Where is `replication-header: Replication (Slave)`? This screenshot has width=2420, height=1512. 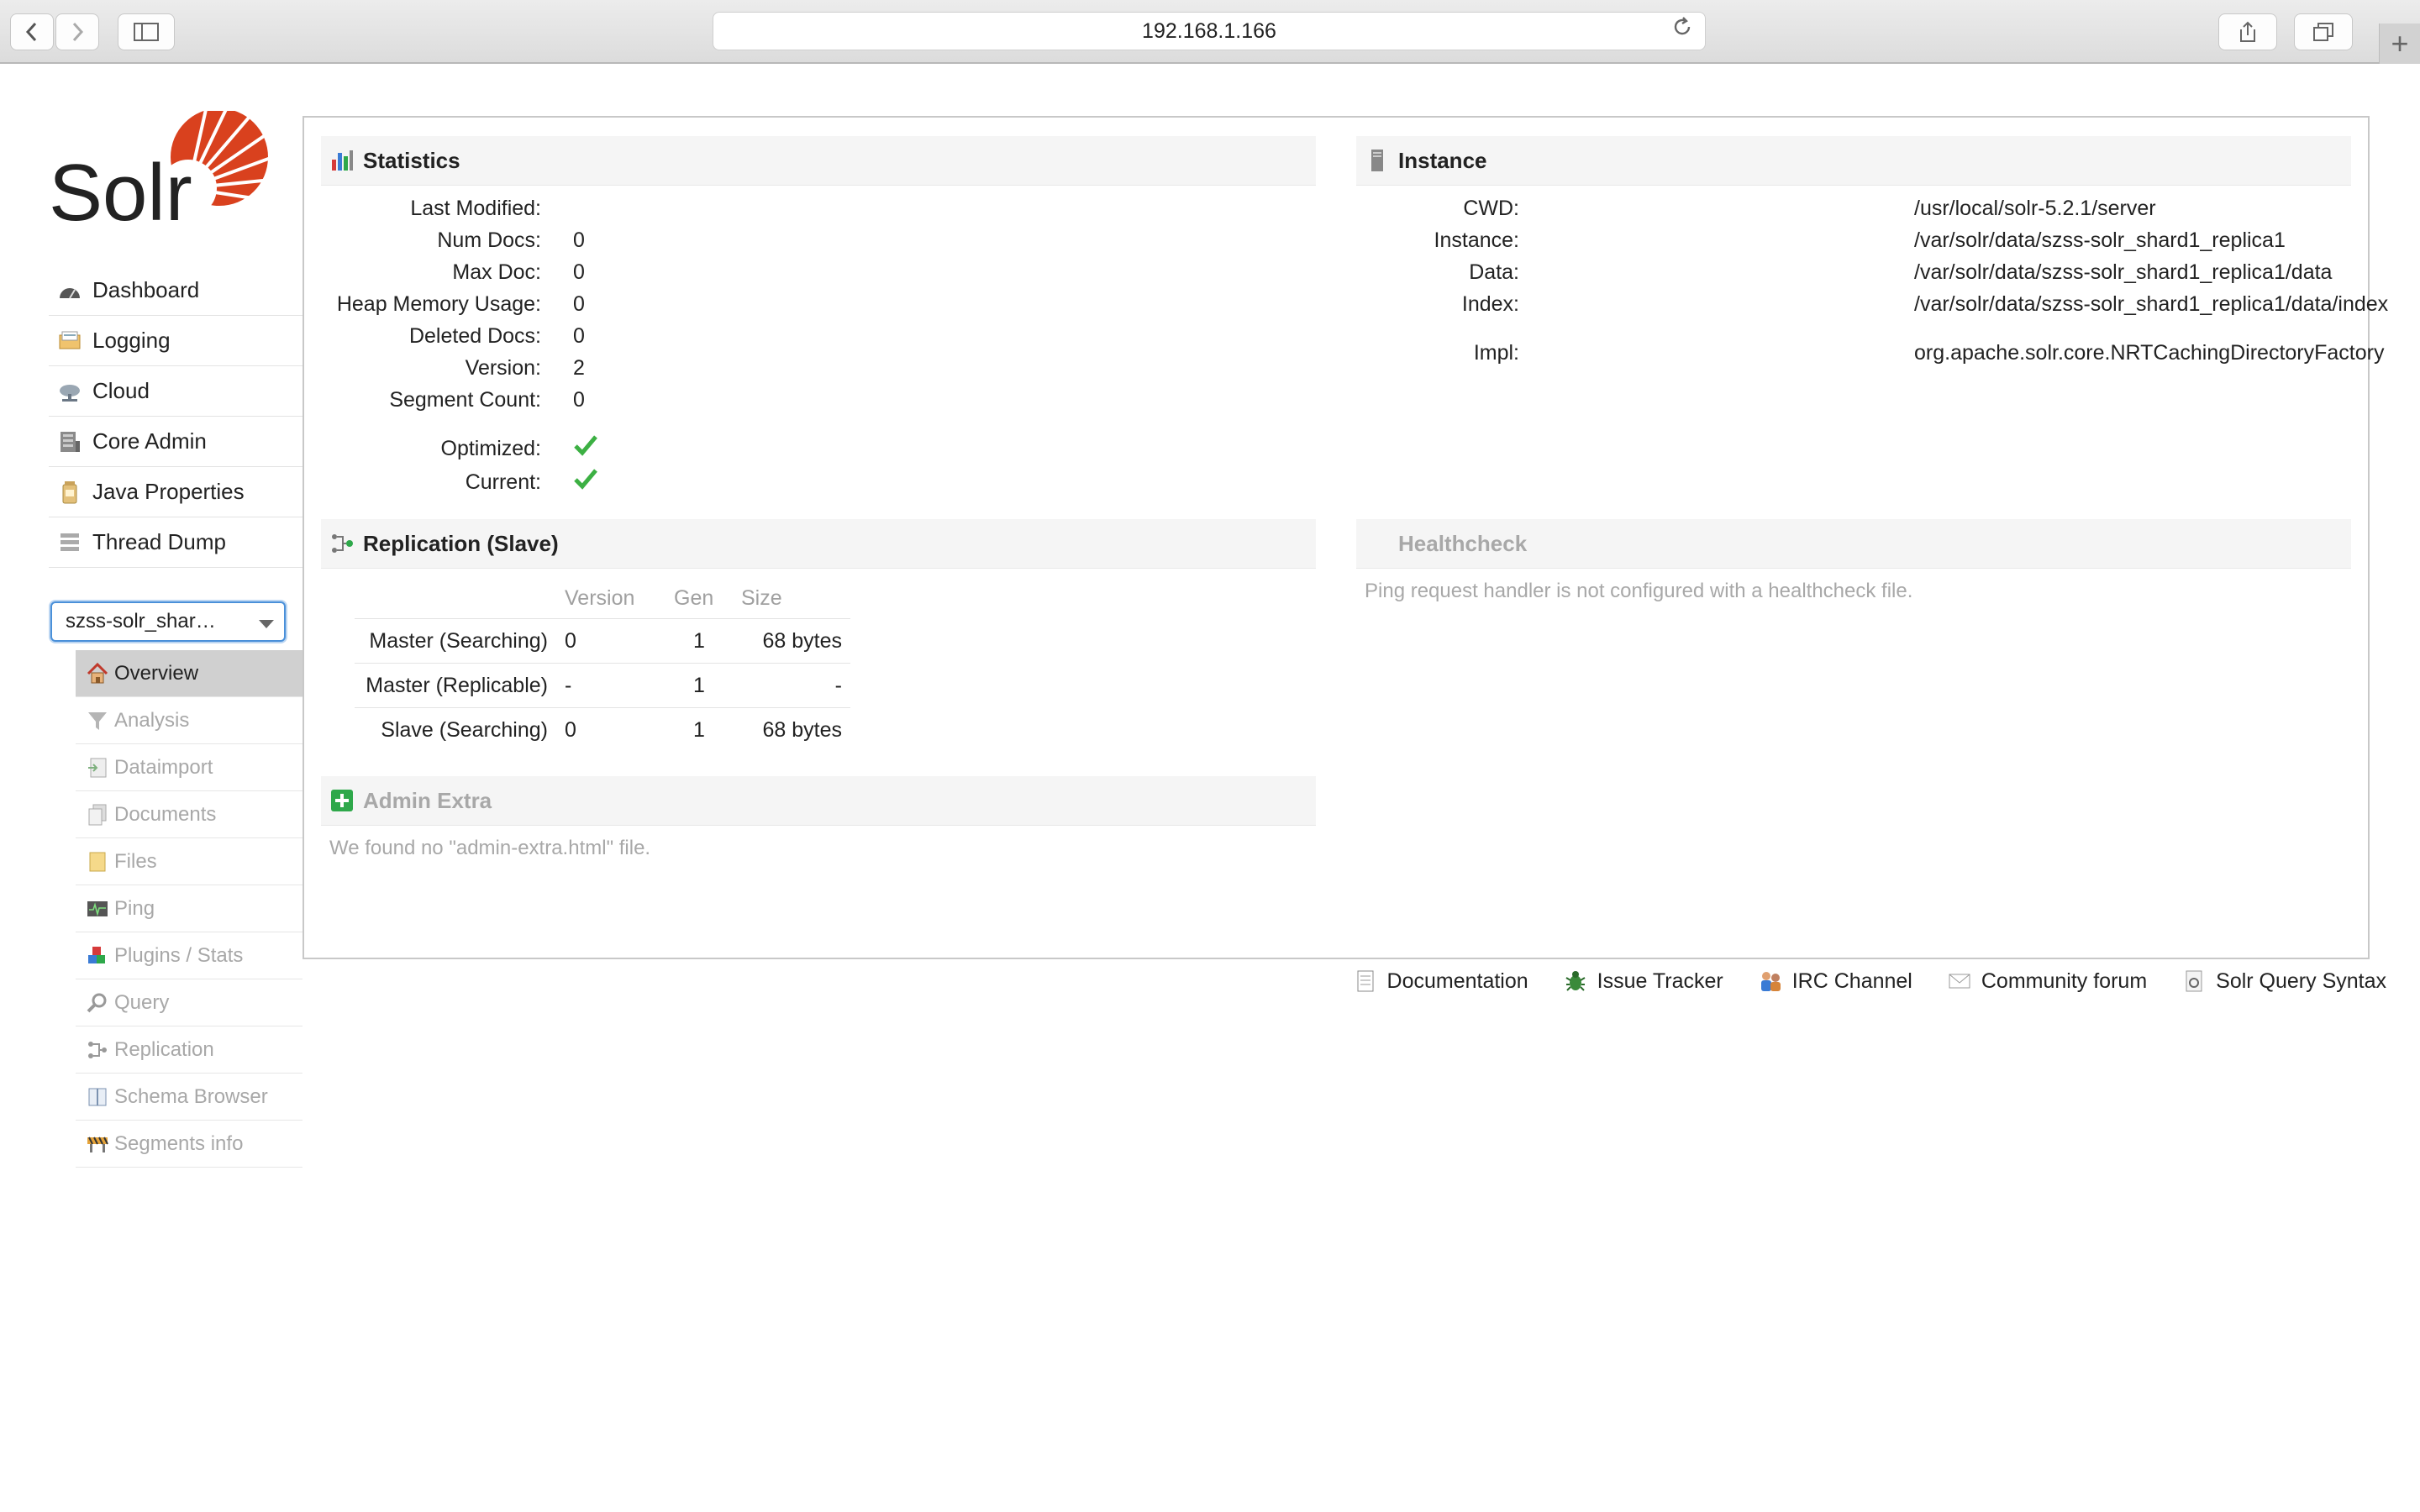
replication-header: Replication (Slave) is located at coordinates (818, 544).